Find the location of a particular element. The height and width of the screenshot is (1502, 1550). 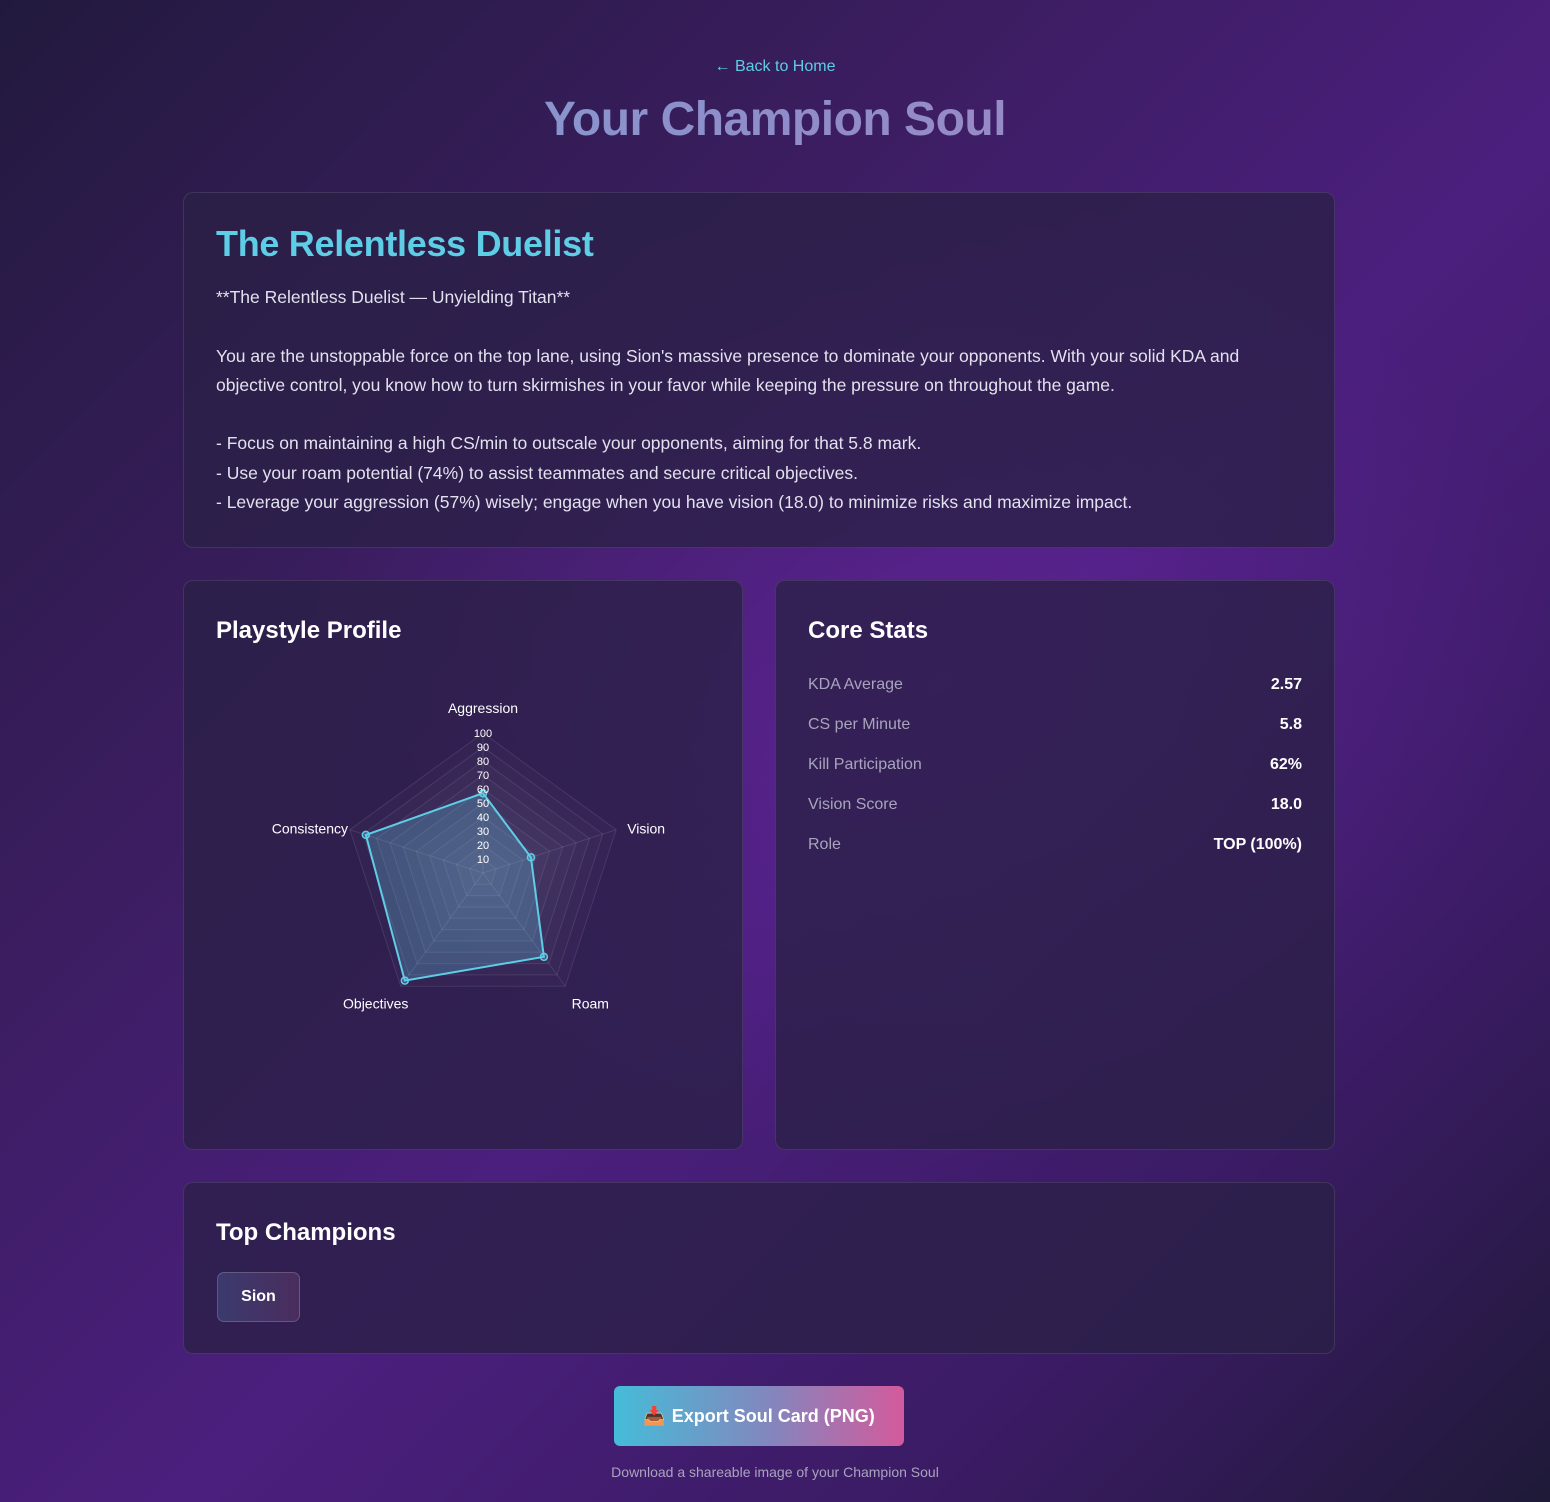

stat-row-vision: Vision Score 18.0 is located at coordinates (1055, 805).